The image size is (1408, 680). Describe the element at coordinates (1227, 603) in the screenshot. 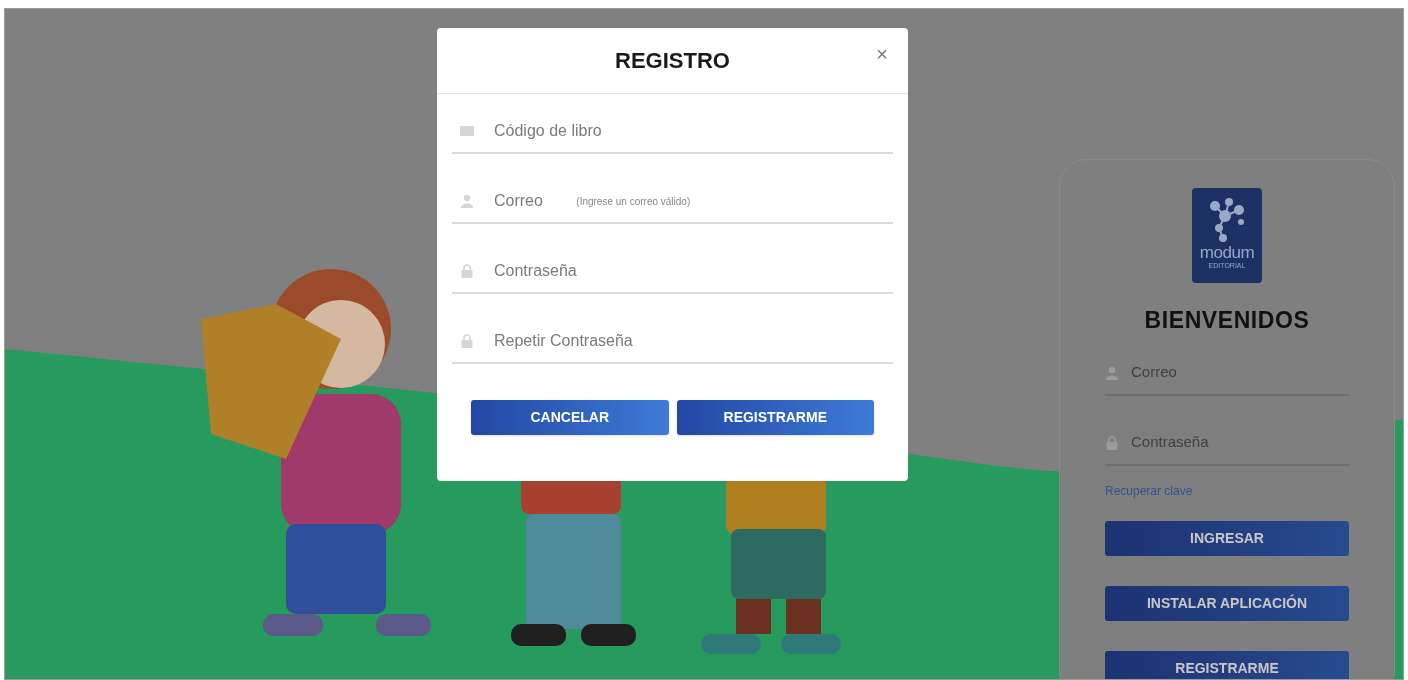

I see `install-app-button: INSTALAR APLICACIÓN` at that location.